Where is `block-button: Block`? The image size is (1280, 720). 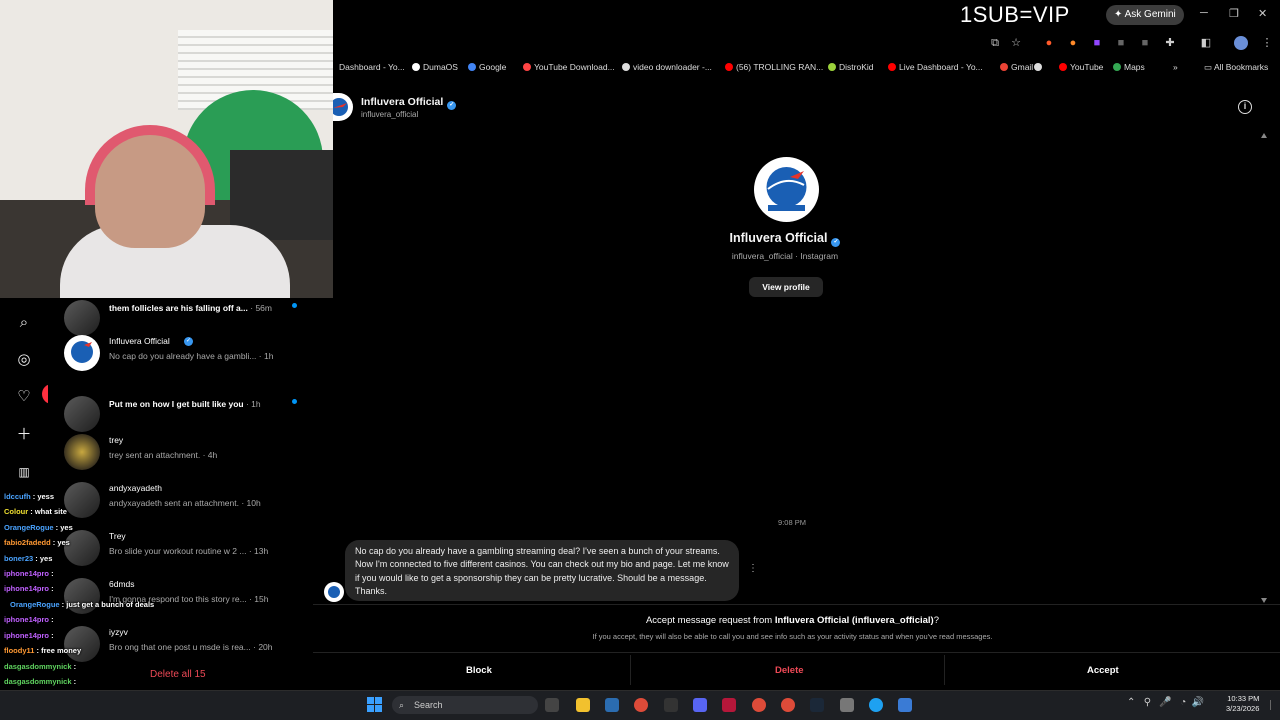 block-button: Block is located at coordinates (479, 670).